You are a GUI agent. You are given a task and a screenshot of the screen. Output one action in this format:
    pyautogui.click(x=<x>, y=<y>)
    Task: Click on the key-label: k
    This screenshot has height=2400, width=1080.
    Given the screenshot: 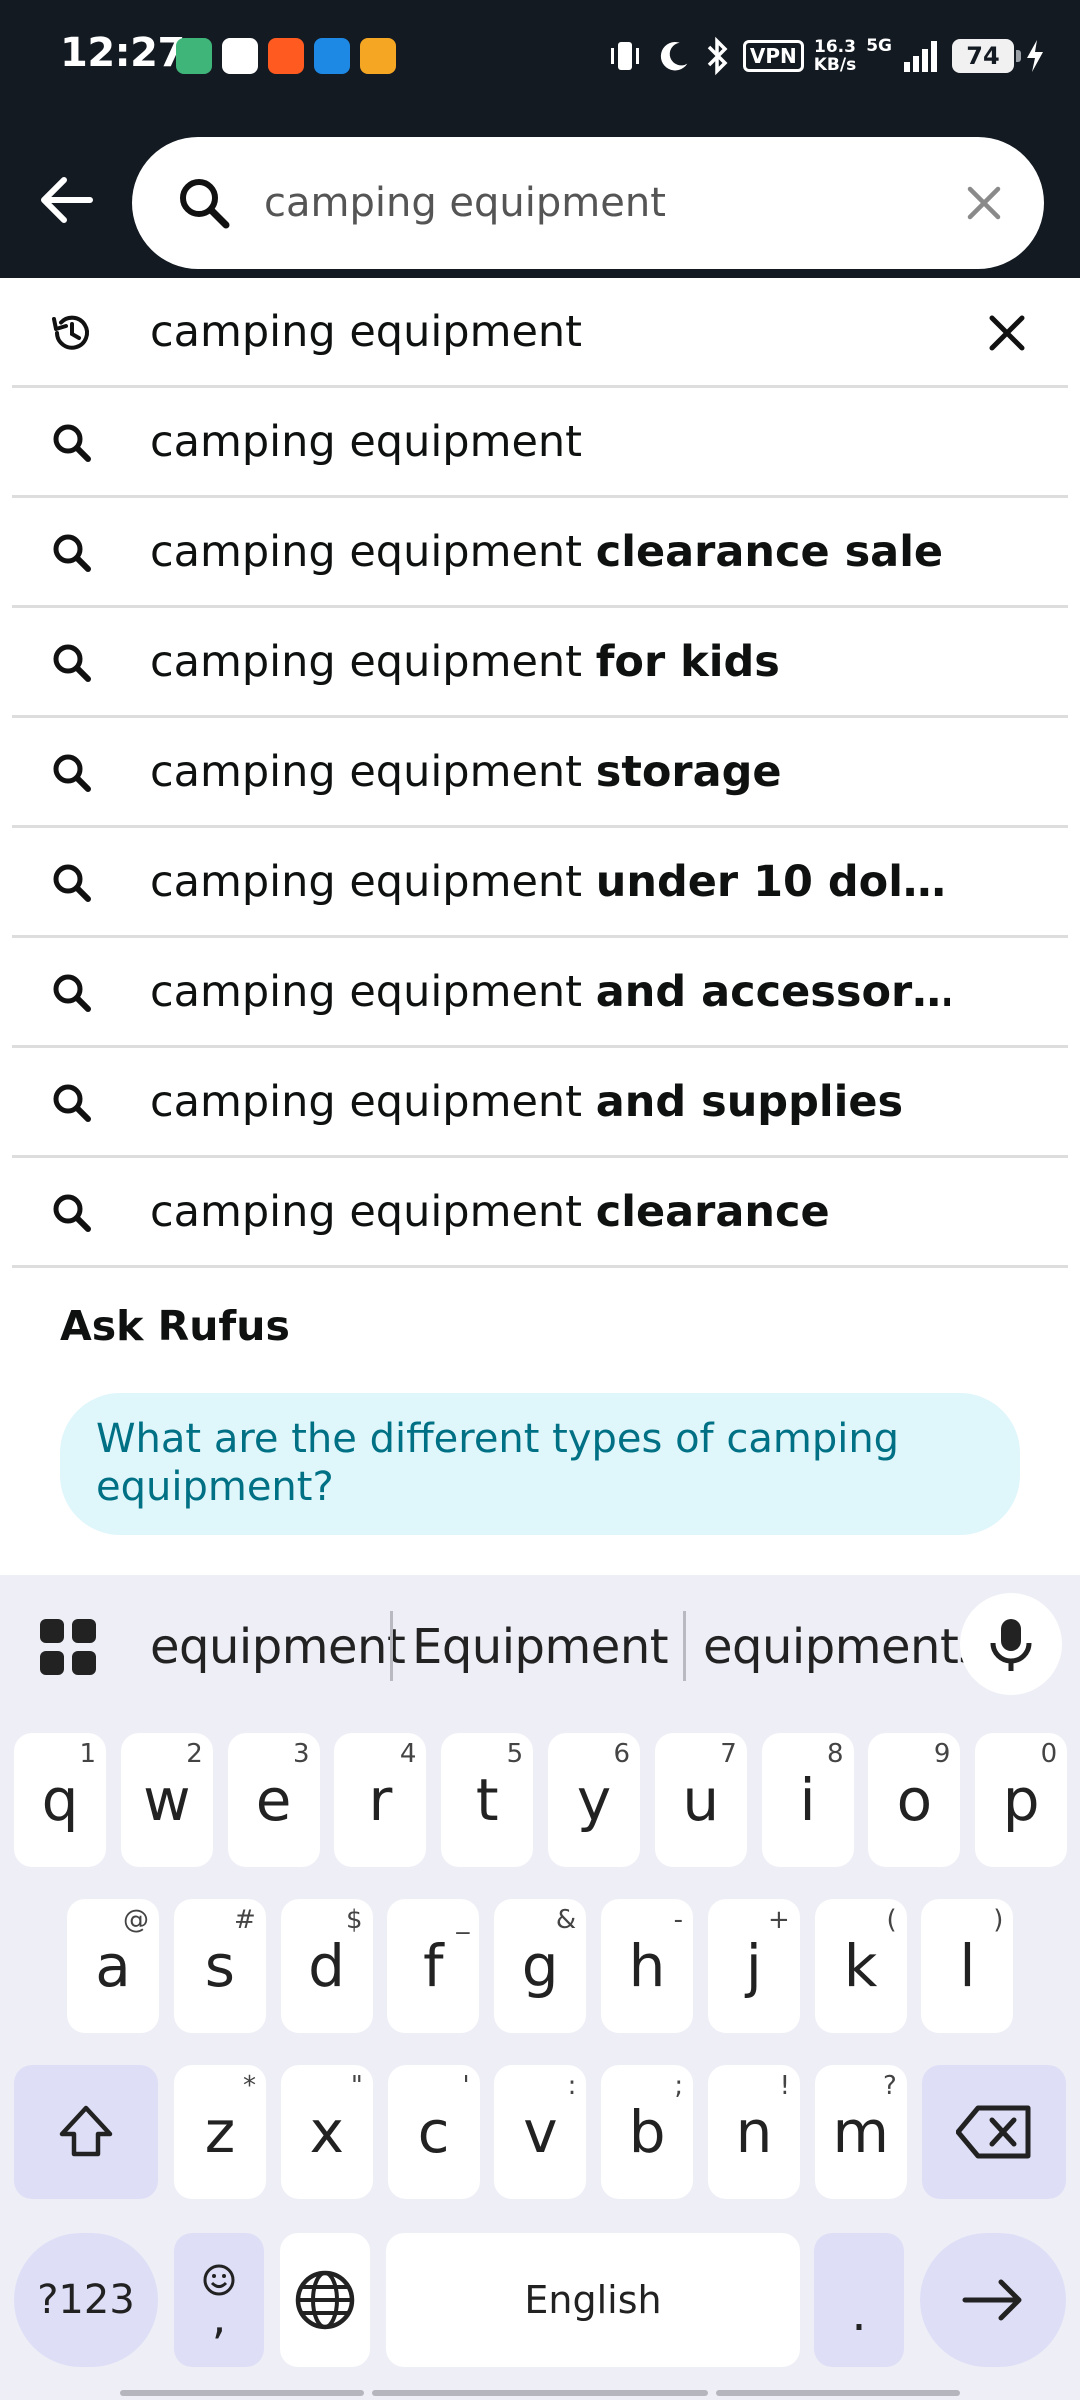 What is the action you would take?
    pyautogui.click(x=860, y=1966)
    